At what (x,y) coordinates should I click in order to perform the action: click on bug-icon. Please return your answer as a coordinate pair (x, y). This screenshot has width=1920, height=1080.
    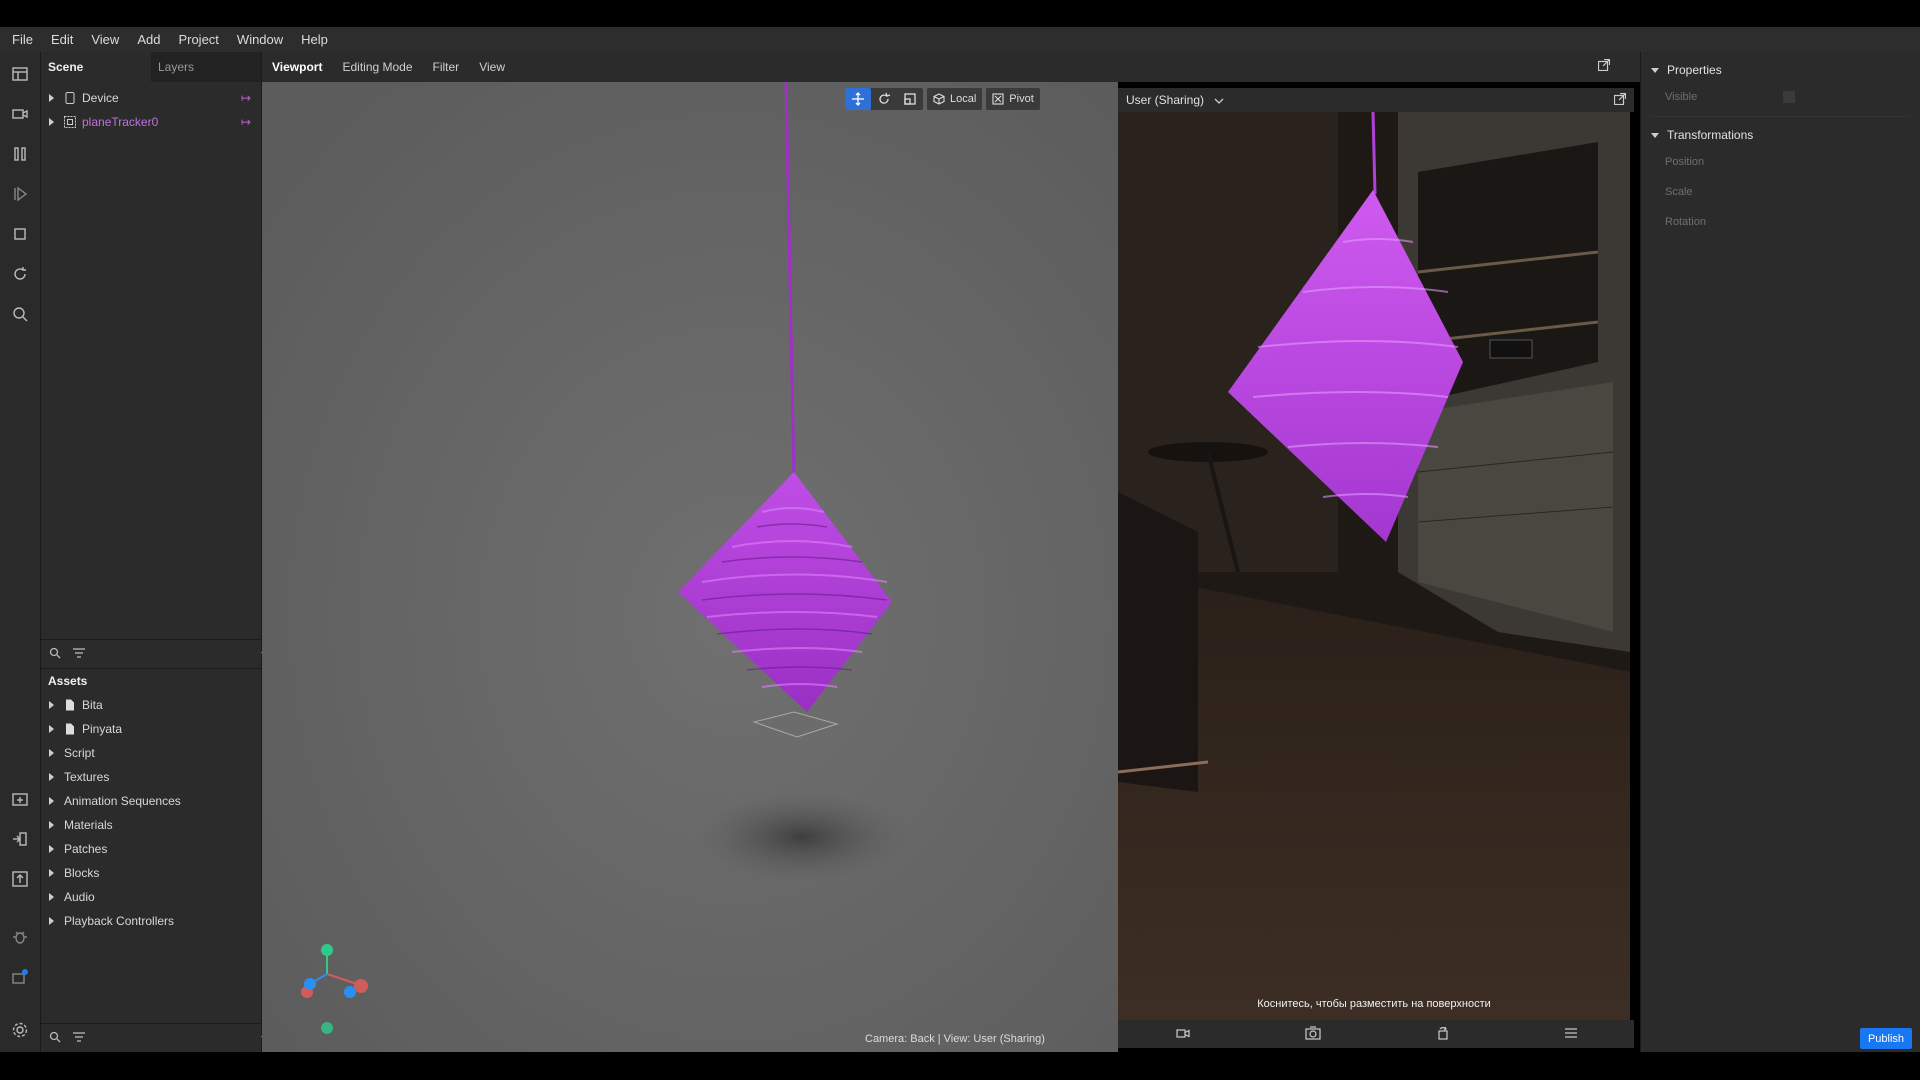
    Looking at the image, I should click on (20, 937).